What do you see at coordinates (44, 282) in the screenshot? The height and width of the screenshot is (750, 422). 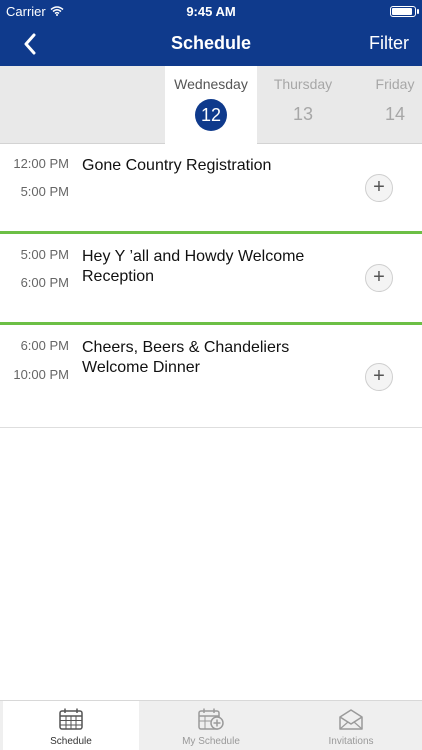 I see `event-end-time: 6:00 PM` at bounding box center [44, 282].